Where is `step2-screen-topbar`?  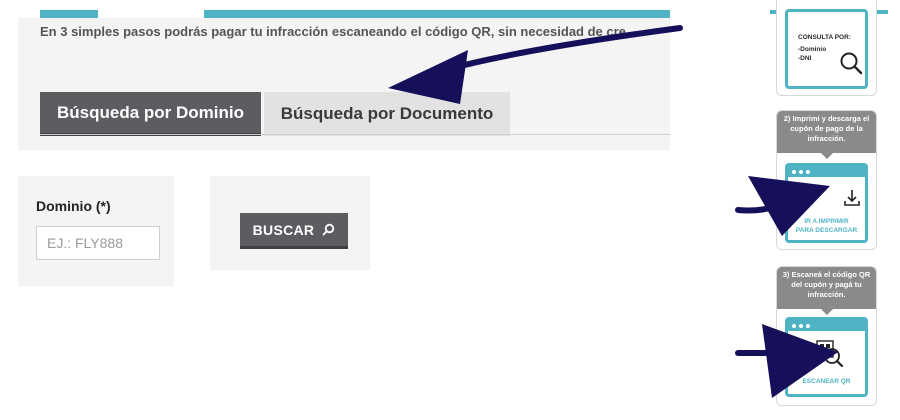
step2-screen-topbar is located at coordinates (826, 171).